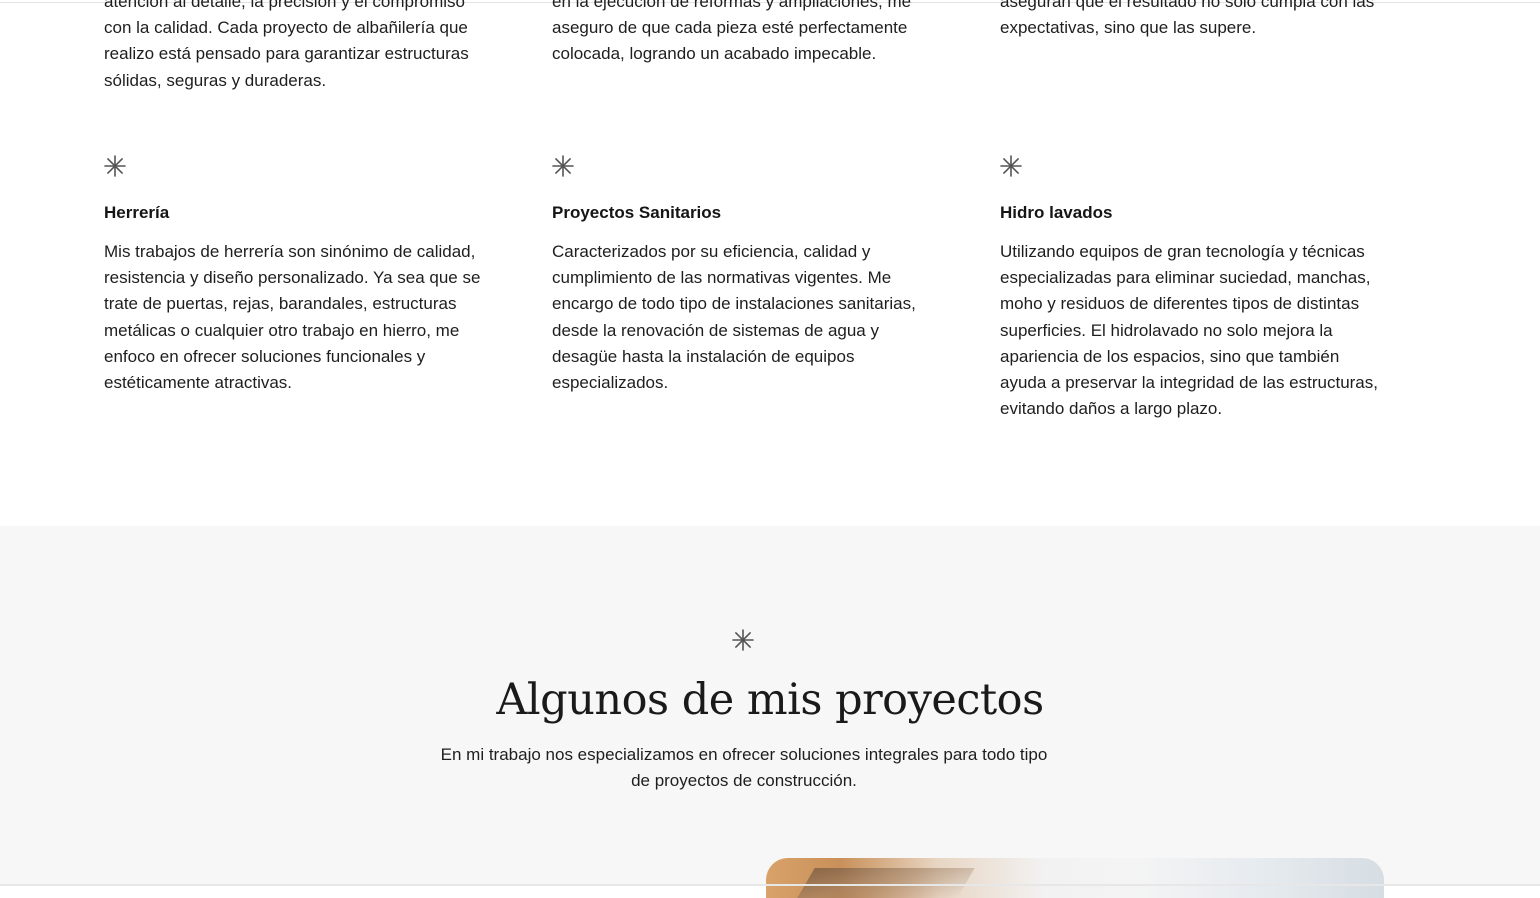 The image size is (1540, 898). Describe the element at coordinates (886, 883) in the screenshot. I see `project-image-detail` at that location.